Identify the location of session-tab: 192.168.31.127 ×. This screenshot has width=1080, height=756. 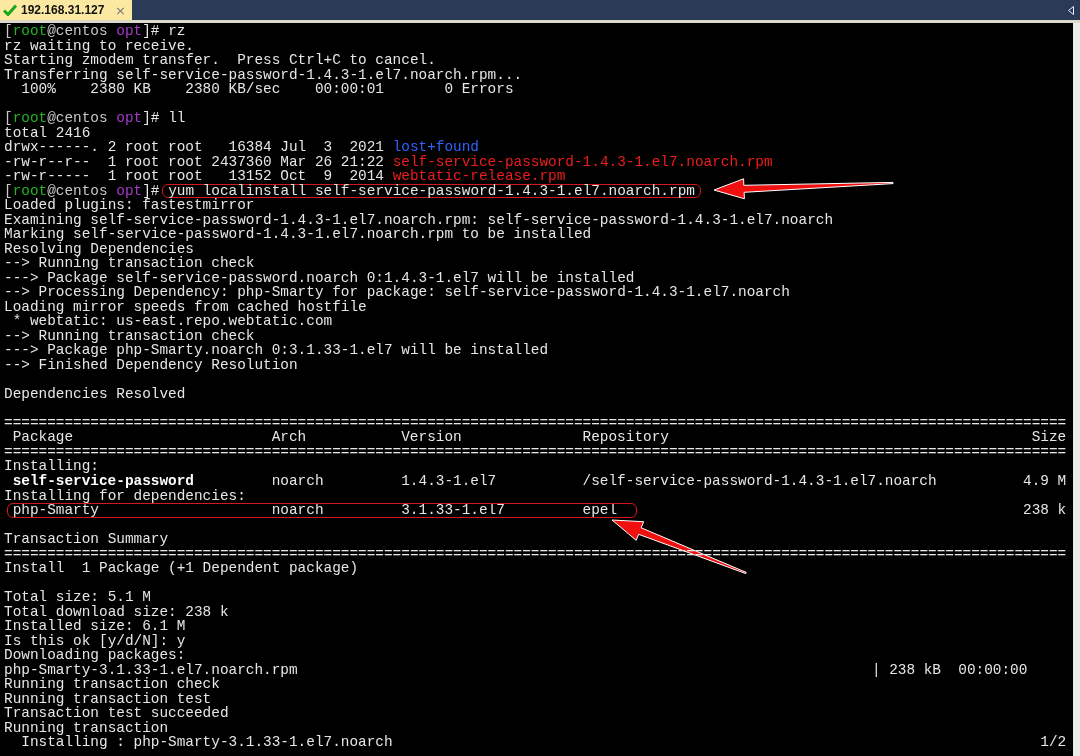
(66, 10).